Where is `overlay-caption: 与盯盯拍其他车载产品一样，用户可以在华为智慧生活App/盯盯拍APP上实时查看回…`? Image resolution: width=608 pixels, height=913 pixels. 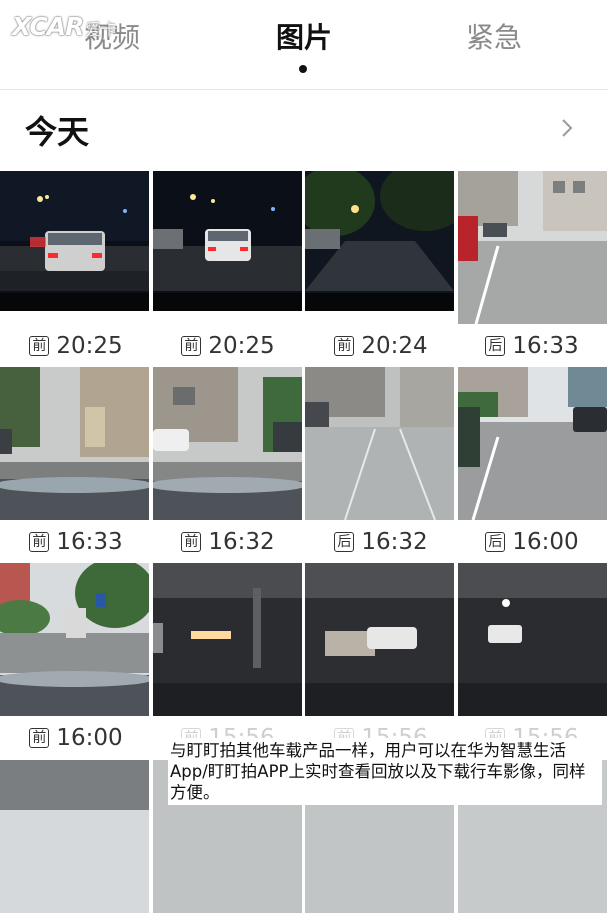
overlay-caption: 与盯盯拍其他车载产品一样，用户可以在华为智慧生活App/盯盯拍APP上实时查看回… is located at coordinates (385, 771).